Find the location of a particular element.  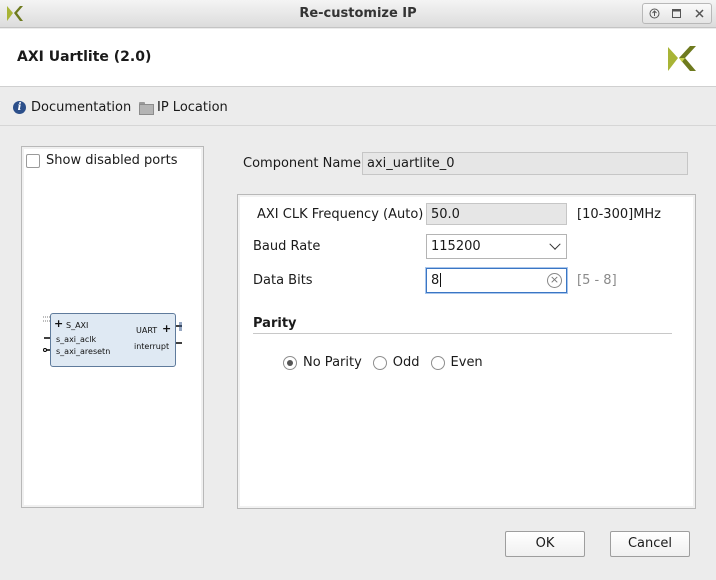

radio-indicator-checked is located at coordinates (290, 362).